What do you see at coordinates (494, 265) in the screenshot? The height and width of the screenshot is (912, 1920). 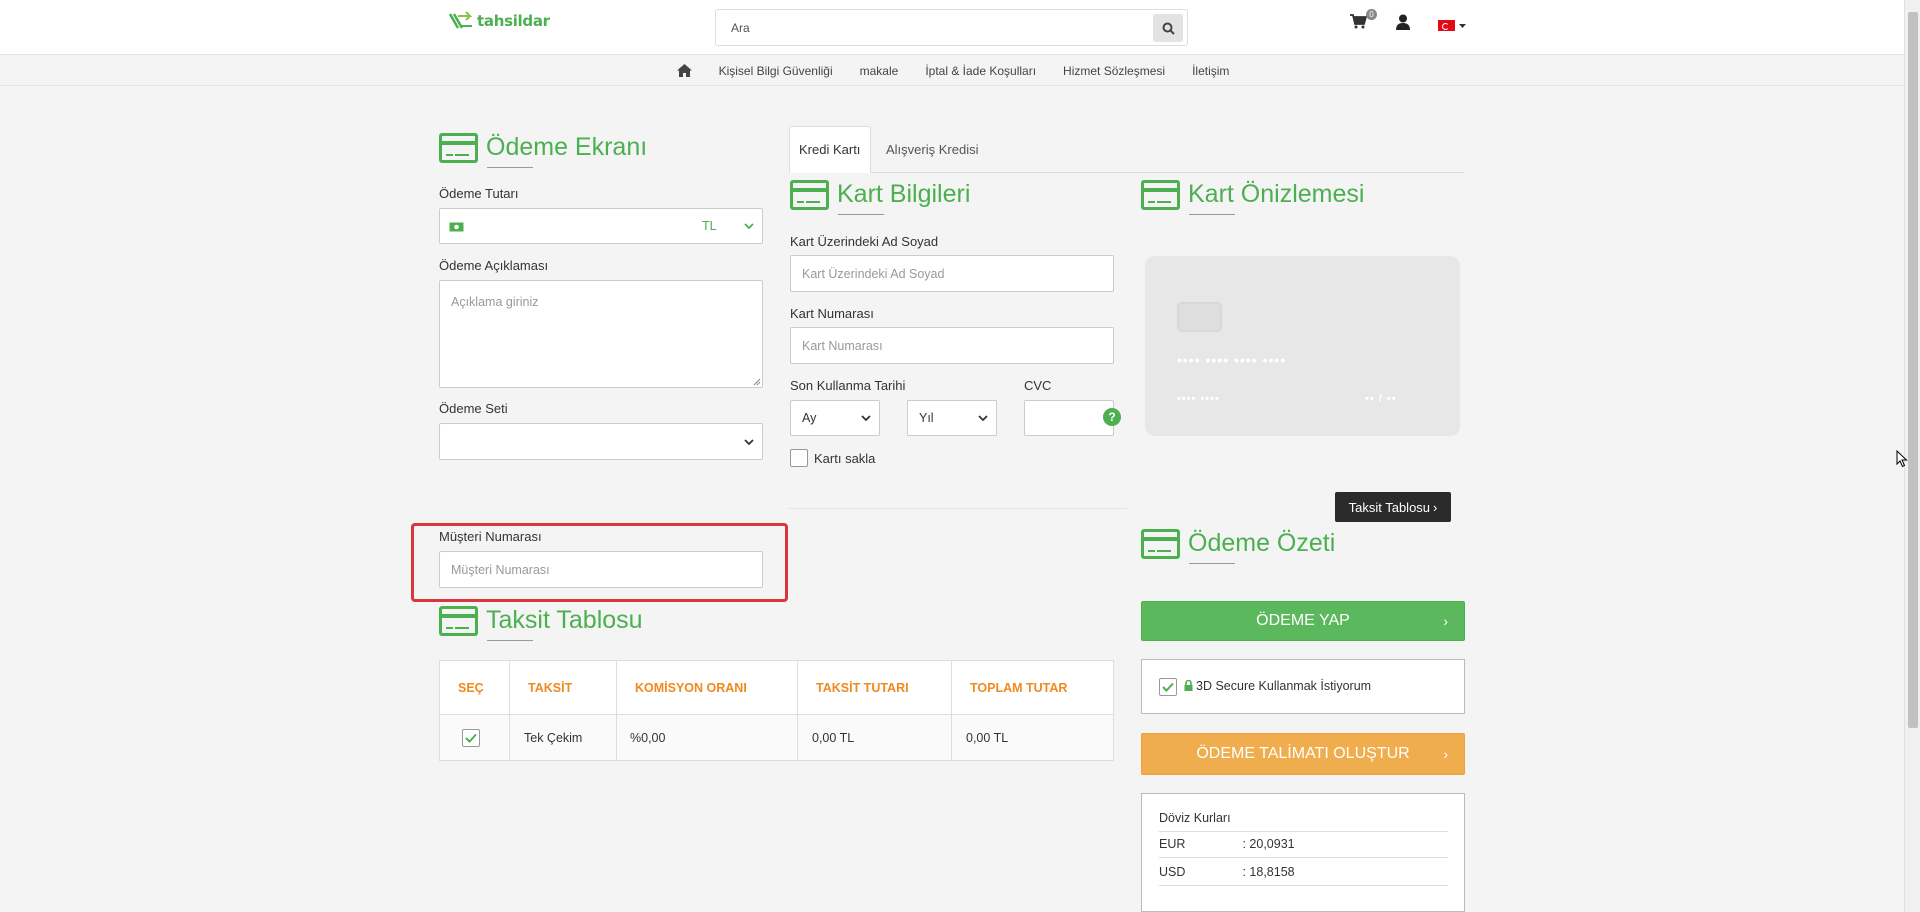 I see `description-label: Ödeme Açıklaması` at bounding box center [494, 265].